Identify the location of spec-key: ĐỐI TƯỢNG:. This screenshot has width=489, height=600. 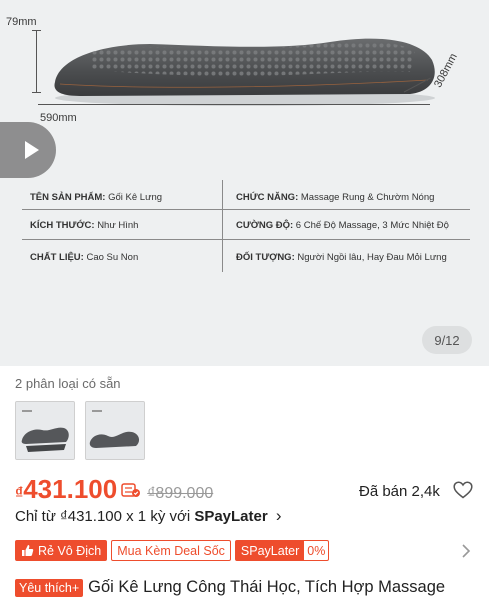
(265, 257).